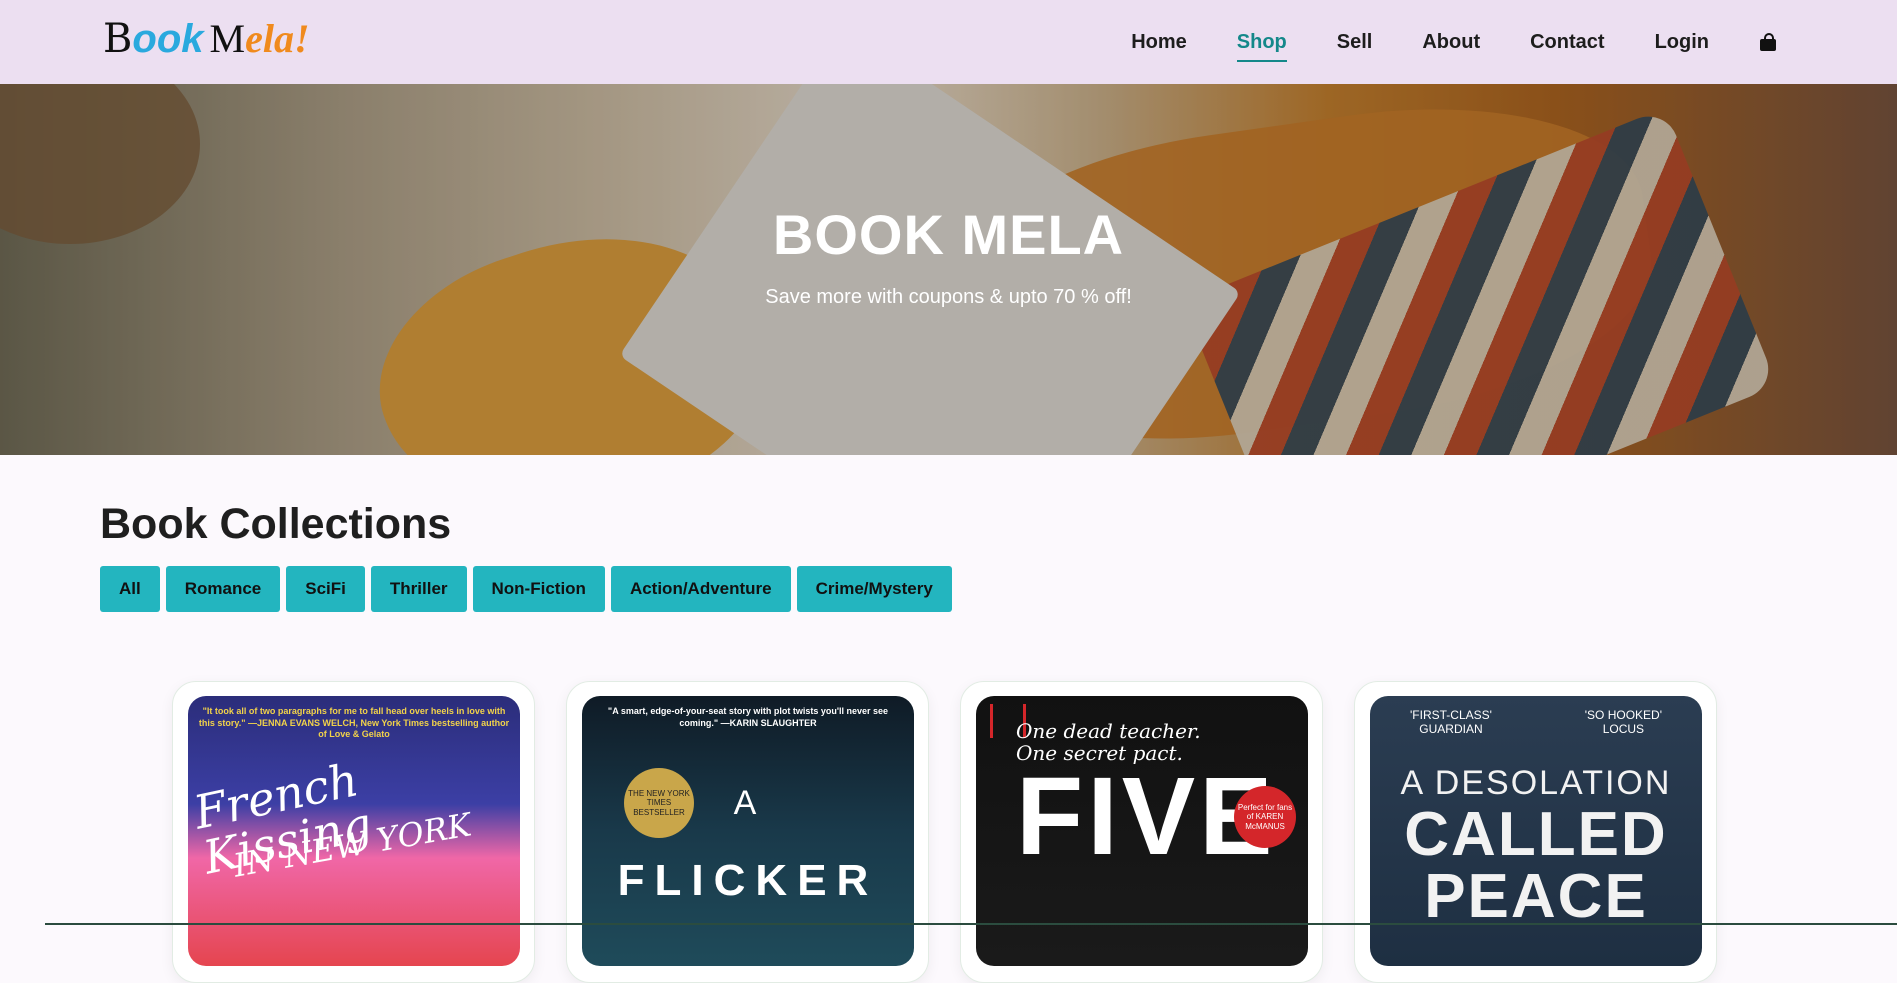  I want to click on cover-title: A DESOLATION CALLED PEACE, so click(1536, 847).